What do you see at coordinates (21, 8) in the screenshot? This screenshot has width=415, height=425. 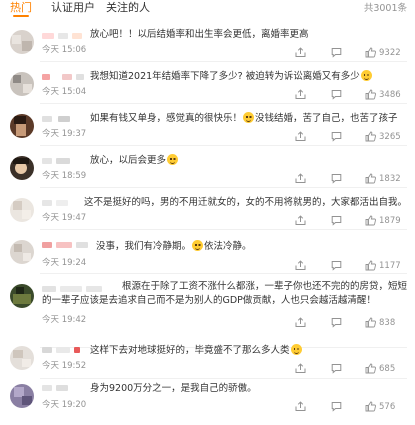 I see `tab-hot: 热门` at bounding box center [21, 8].